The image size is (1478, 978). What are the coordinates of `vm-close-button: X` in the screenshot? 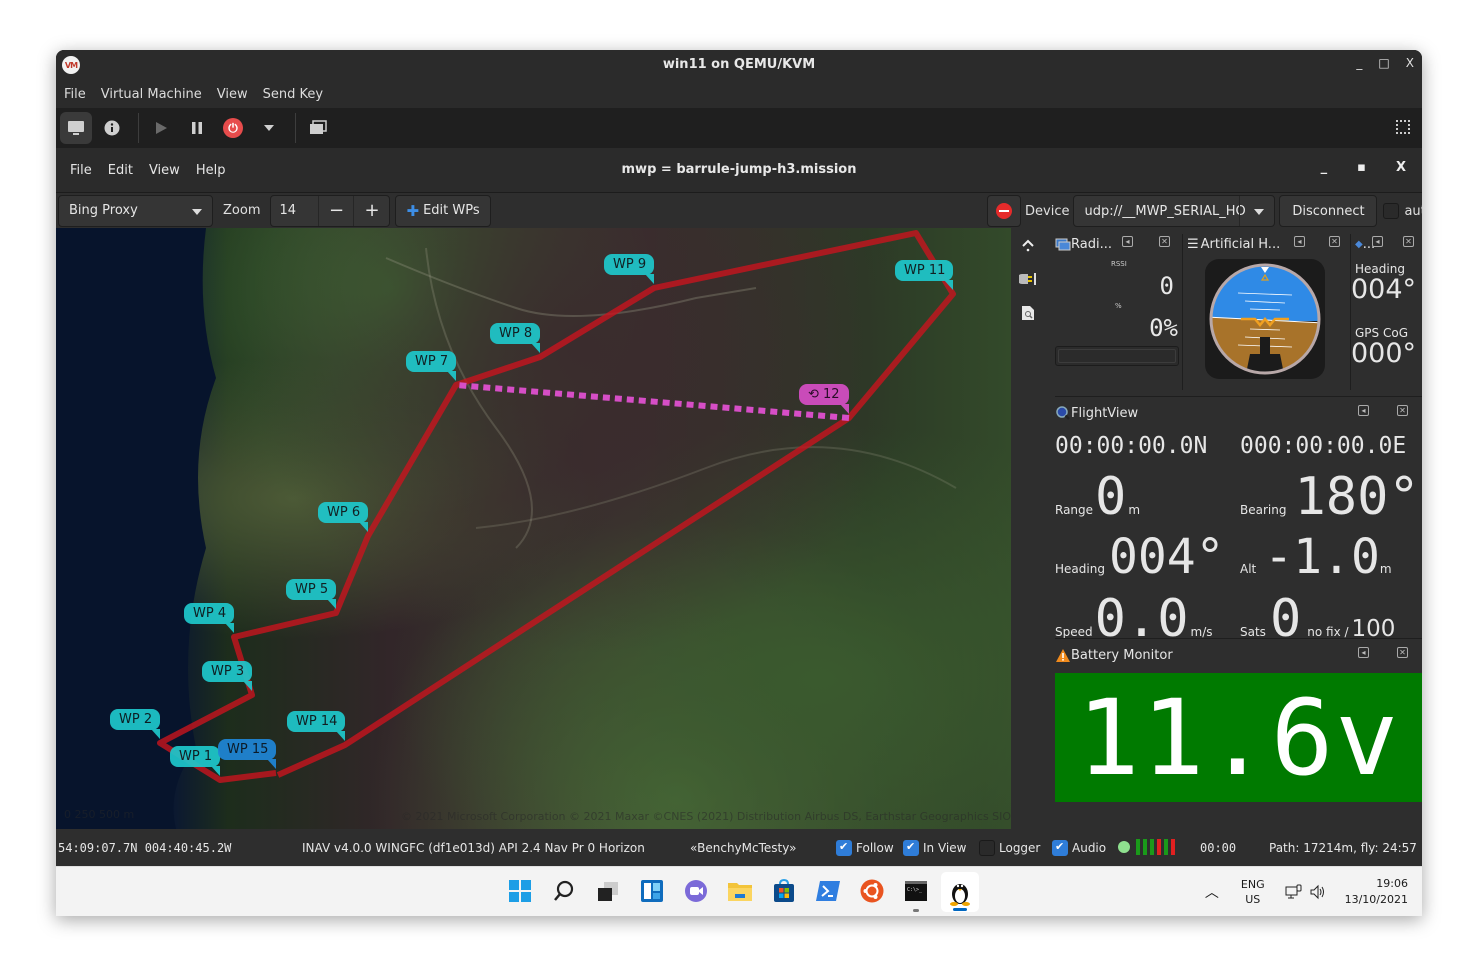 It's located at (1410, 63).